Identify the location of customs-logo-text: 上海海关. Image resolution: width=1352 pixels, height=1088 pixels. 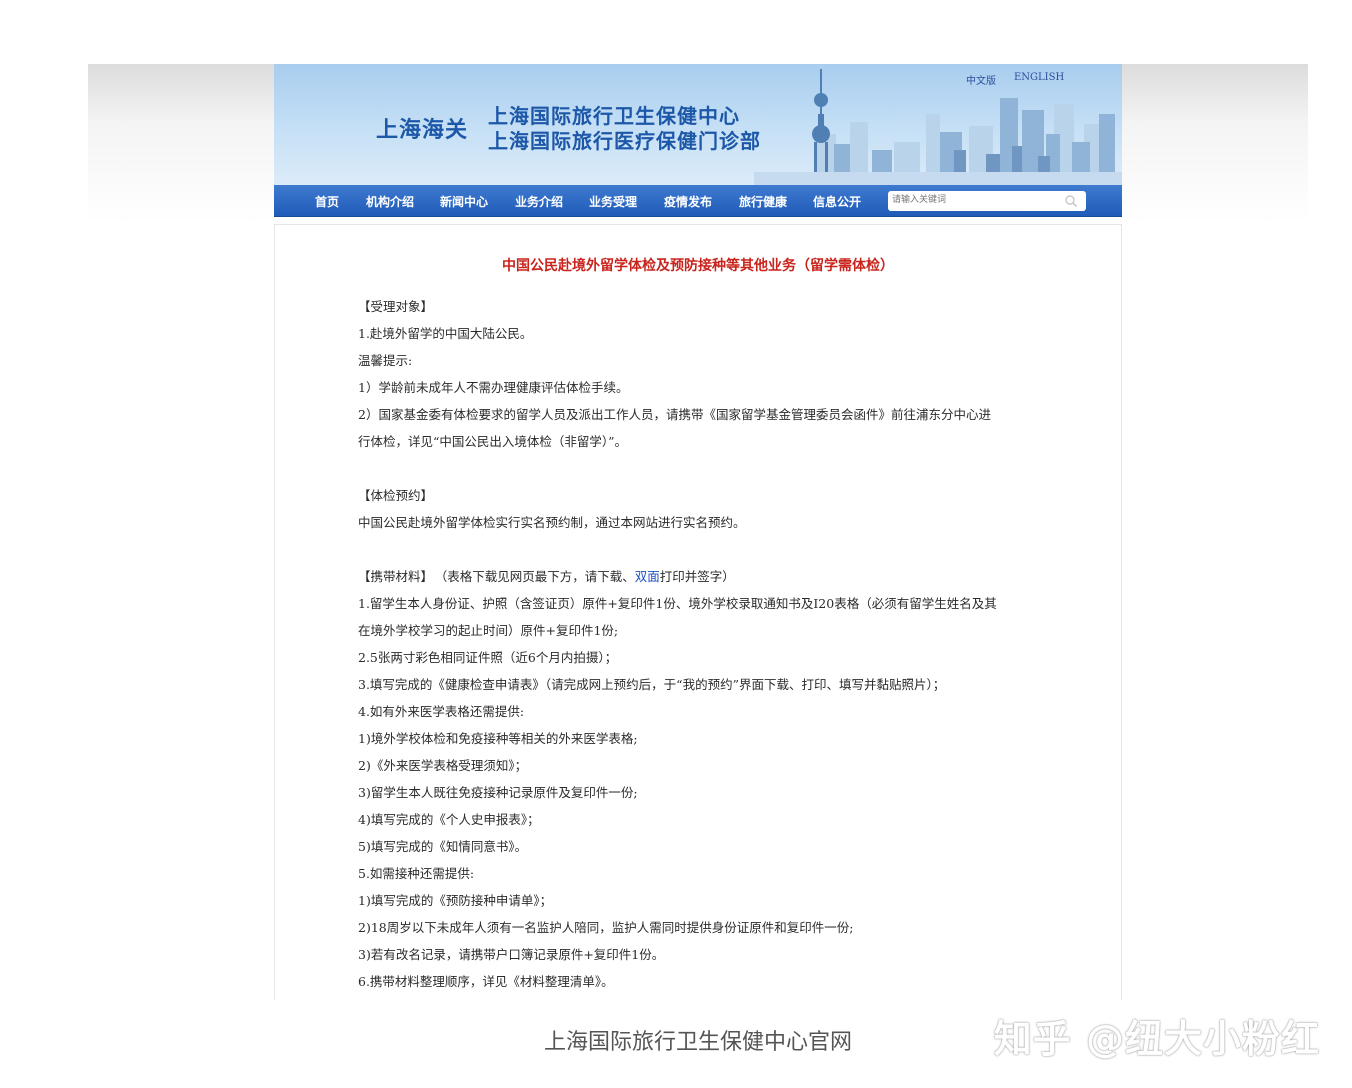
(422, 130).